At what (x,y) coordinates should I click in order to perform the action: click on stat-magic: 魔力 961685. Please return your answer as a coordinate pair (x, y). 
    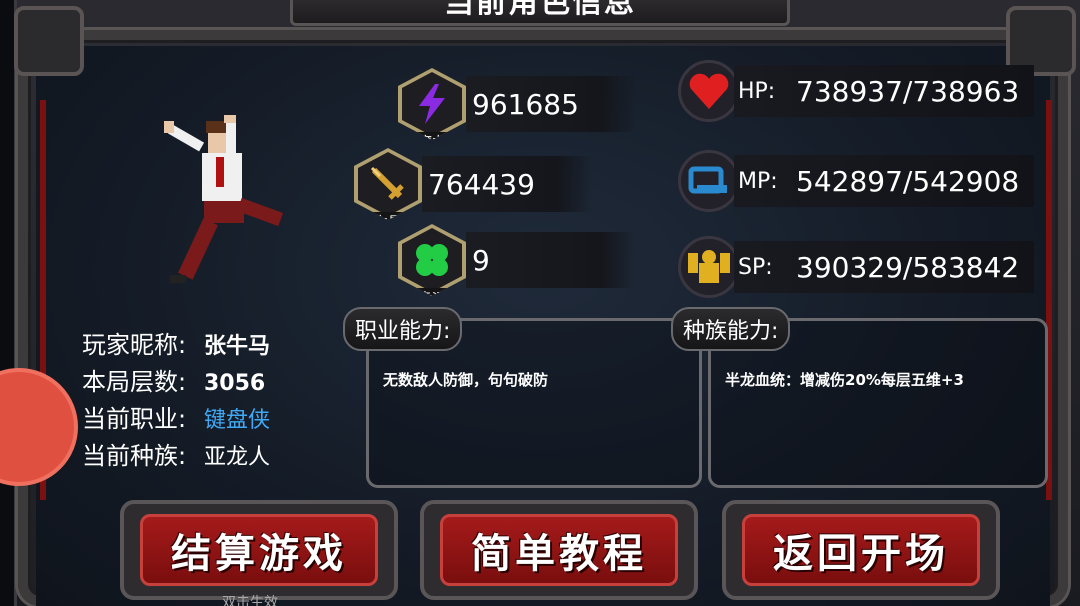
    Looking at the image, I should click on (517, 104).